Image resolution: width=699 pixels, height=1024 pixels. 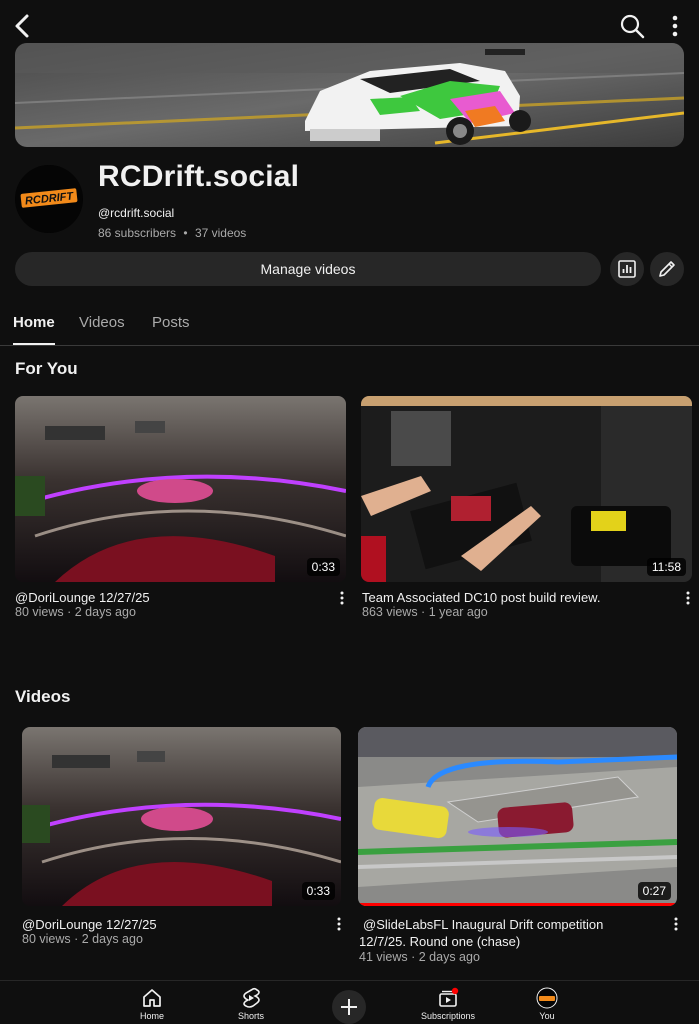 What do you see at coordinates (171, 322) in the screenshot?
I see `tab-posts: Posts` at bounding box center [171, 322].